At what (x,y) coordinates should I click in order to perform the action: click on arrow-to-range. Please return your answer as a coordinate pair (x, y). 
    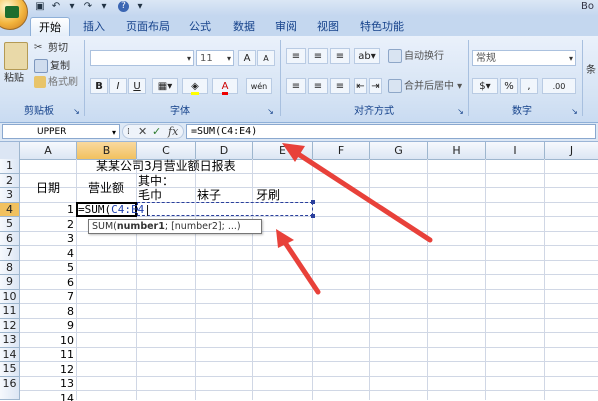
    Looking at the image, I should click on (298, 262).